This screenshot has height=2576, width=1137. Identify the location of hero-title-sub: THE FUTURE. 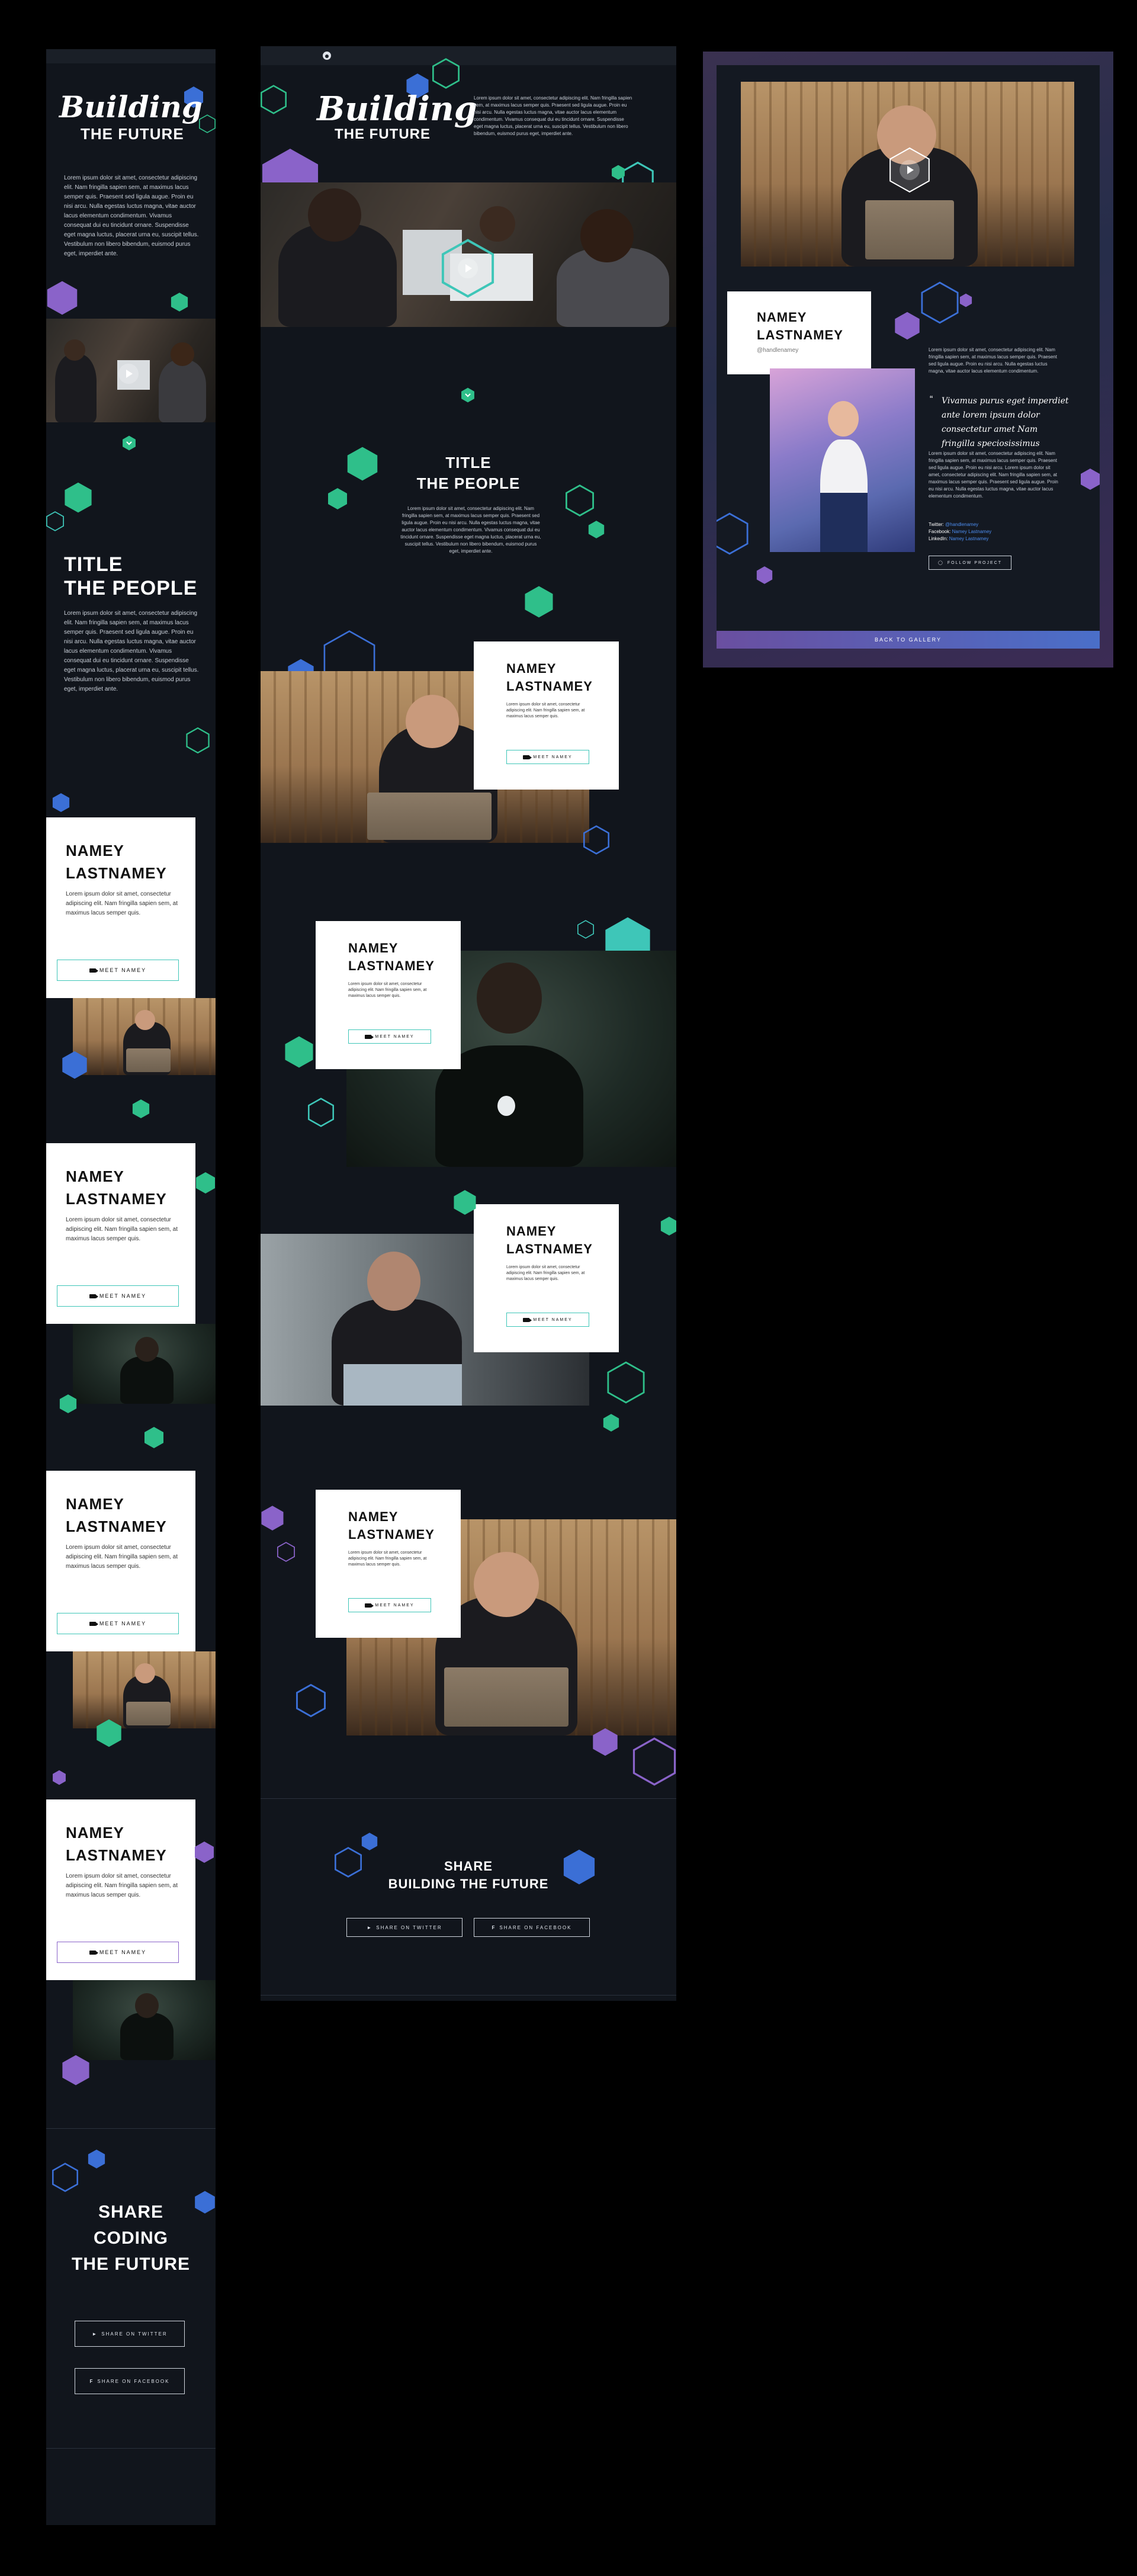
(383, 134).